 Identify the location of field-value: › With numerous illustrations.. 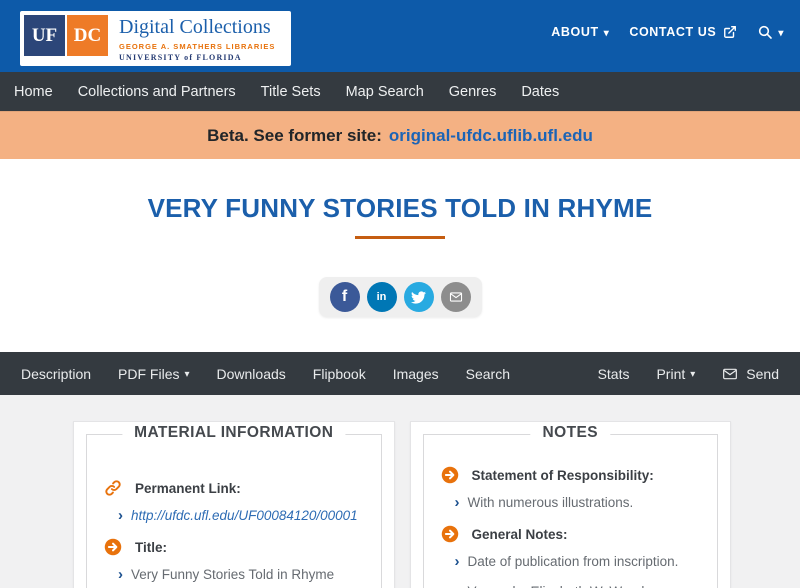
(578, 502).